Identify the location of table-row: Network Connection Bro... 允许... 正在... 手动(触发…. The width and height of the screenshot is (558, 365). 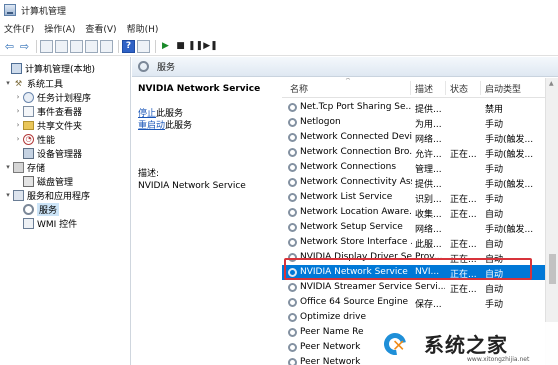
(414, 152).